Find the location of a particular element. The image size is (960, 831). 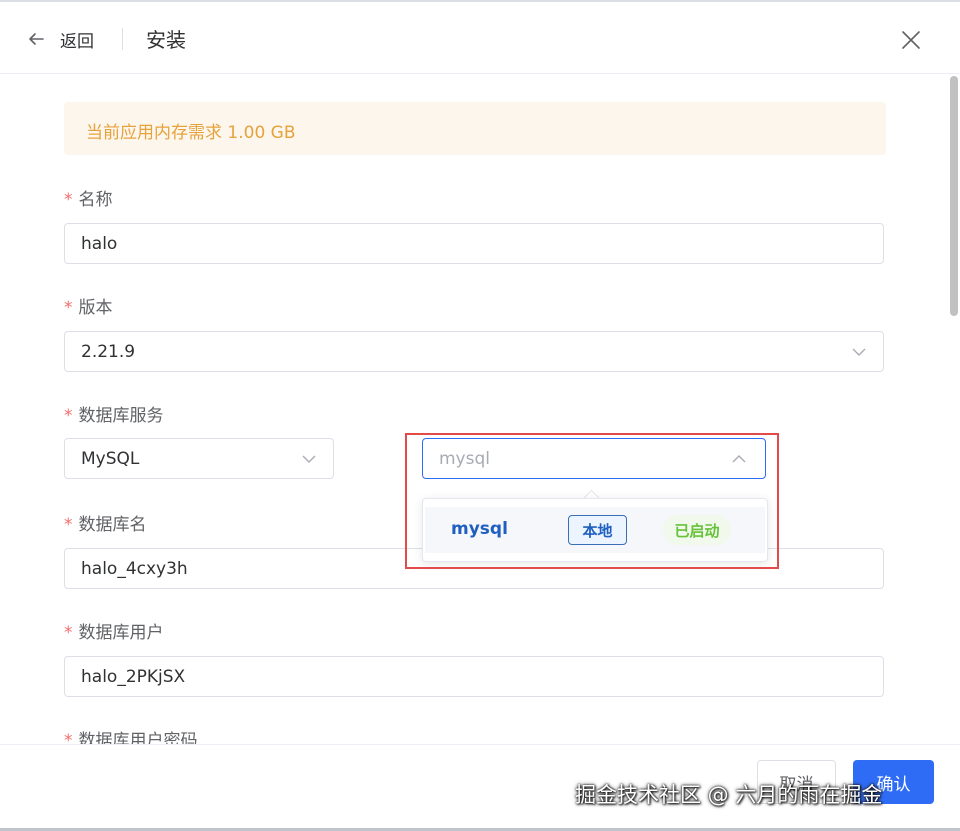

back-button: 返回 is located at coordinates (60, 39).